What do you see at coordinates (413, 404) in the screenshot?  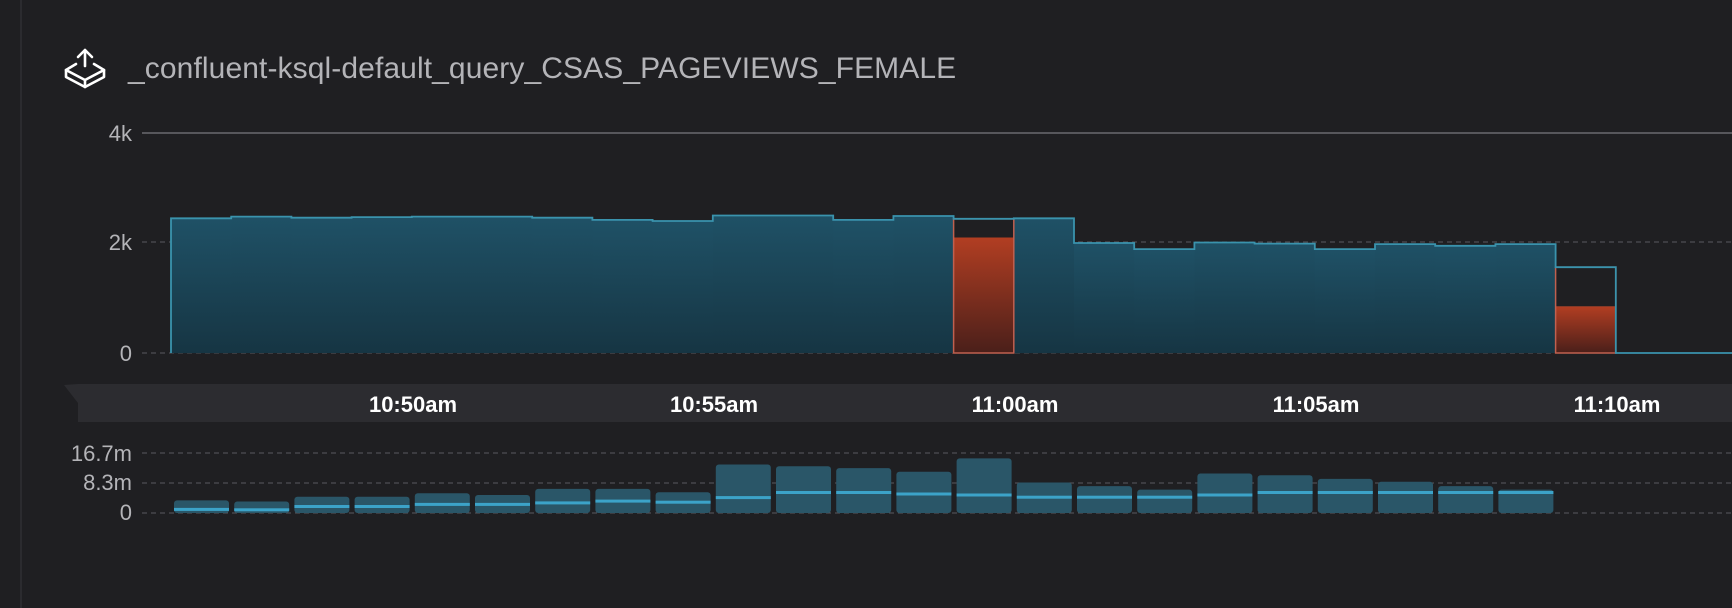 I see `time-label: 10:50am` at bounding box center [413, 404].